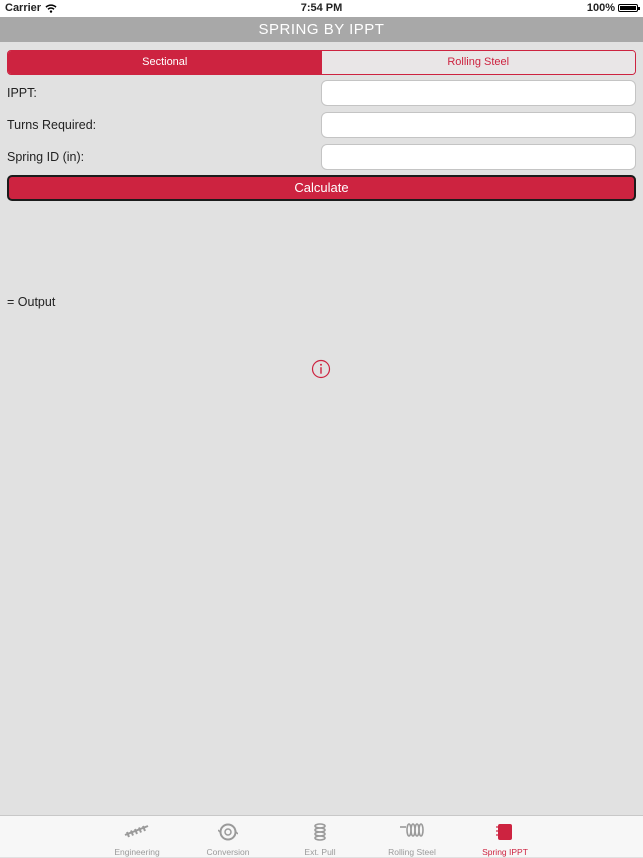  I want to click on spring-ippt-icon, so click(504, 832).